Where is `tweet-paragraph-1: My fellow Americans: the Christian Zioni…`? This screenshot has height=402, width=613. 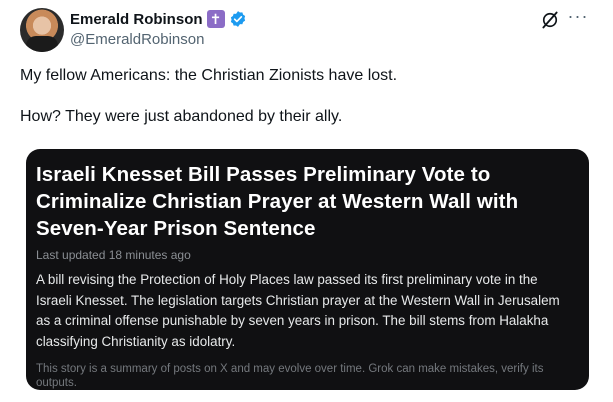
tweet-paragraph-1: My fellow Americans: the Christian Zioni… is located at coordinates (209, 75).